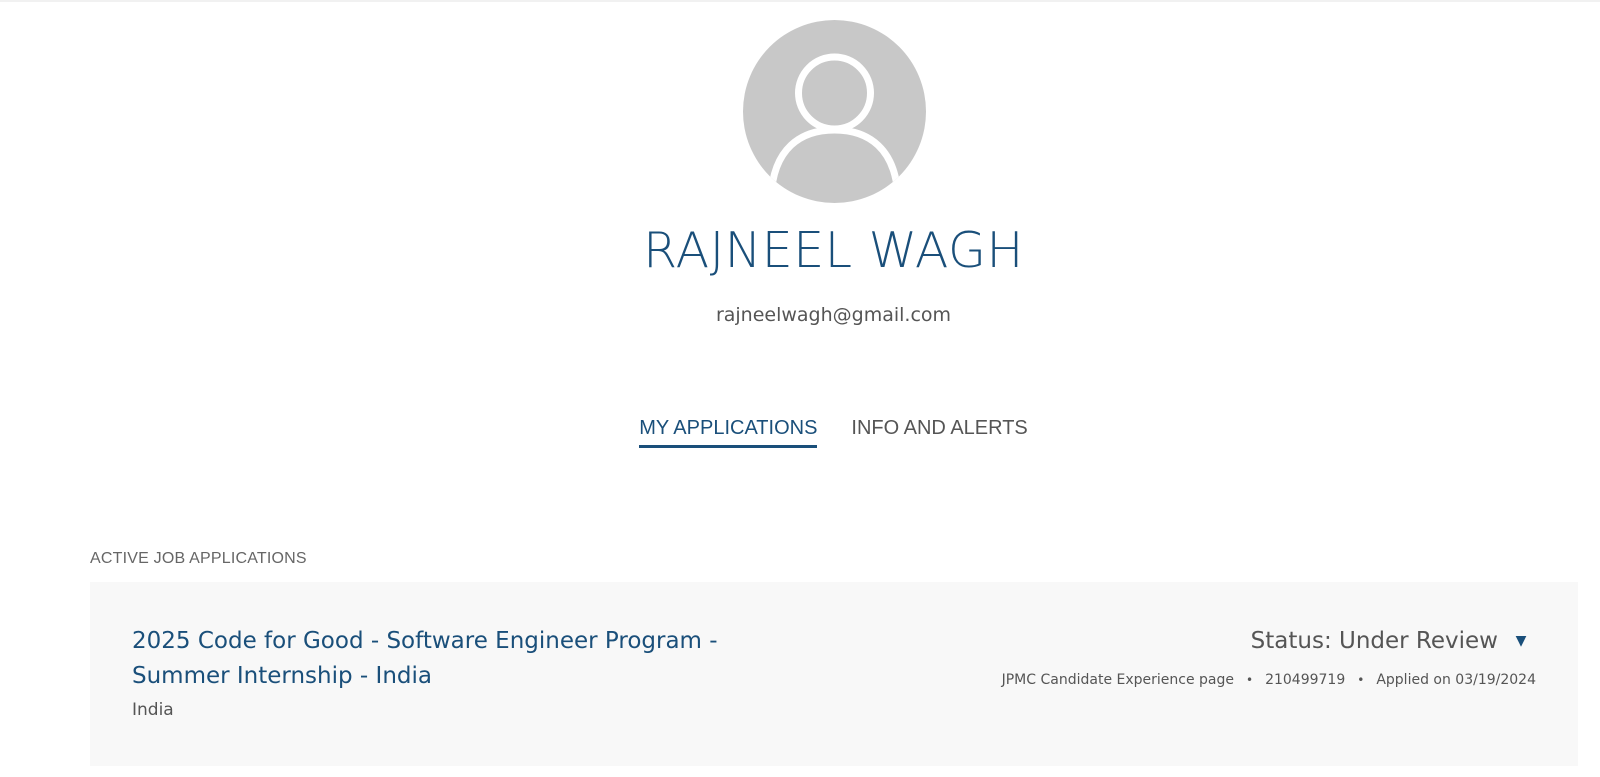  I want to click on section-title: ACTIVE JOB APPLICATIONS, so click(198, 558).